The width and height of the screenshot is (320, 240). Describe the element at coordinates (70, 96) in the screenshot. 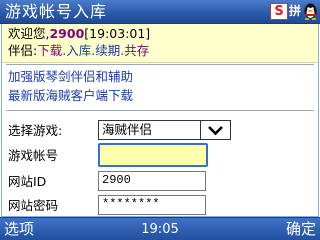

I see `link-latest-client: 最新版海贼客户端下载` at that location.